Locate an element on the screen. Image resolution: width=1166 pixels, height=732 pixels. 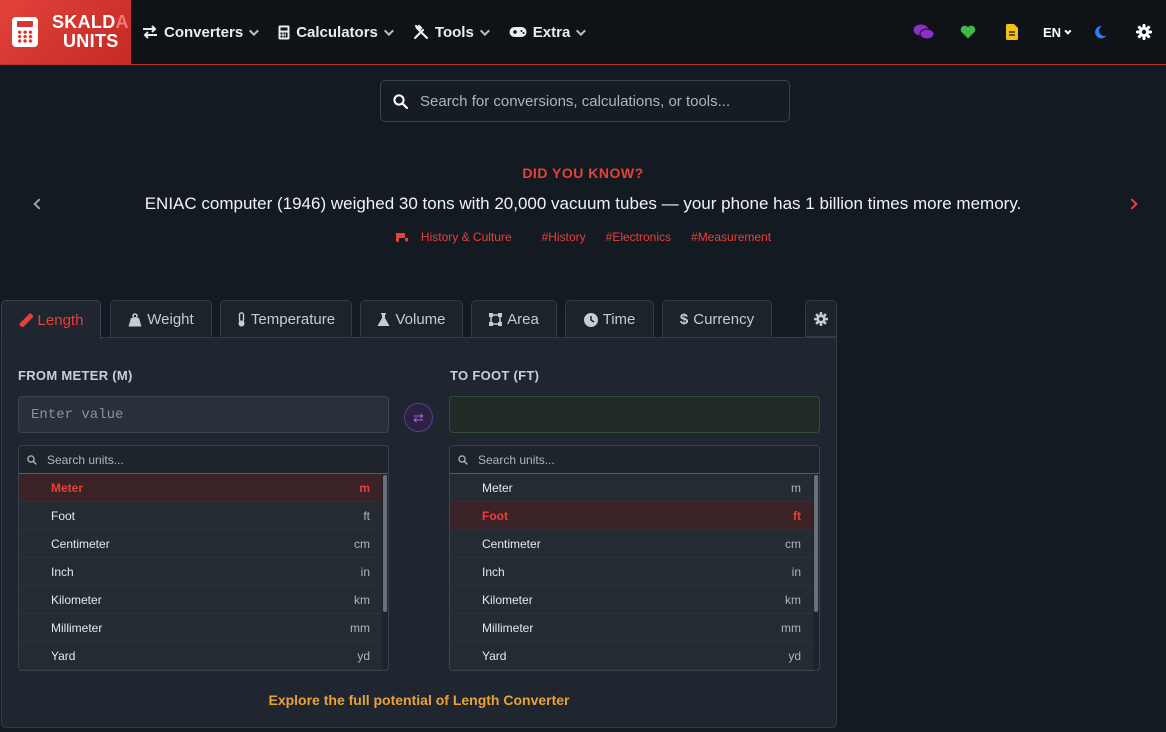
theme-toggle is located at coordinates (1100, 32).